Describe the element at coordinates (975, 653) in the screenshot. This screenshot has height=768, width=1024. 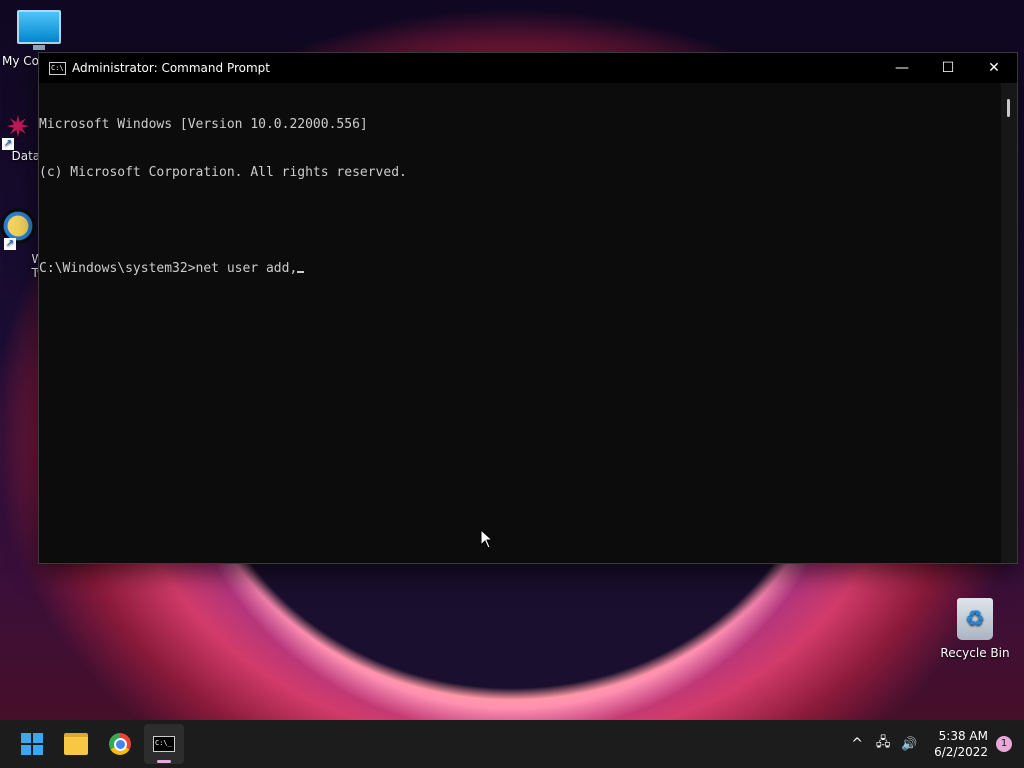
I see `desktop-icon-label: Recycle Bin` at that location.